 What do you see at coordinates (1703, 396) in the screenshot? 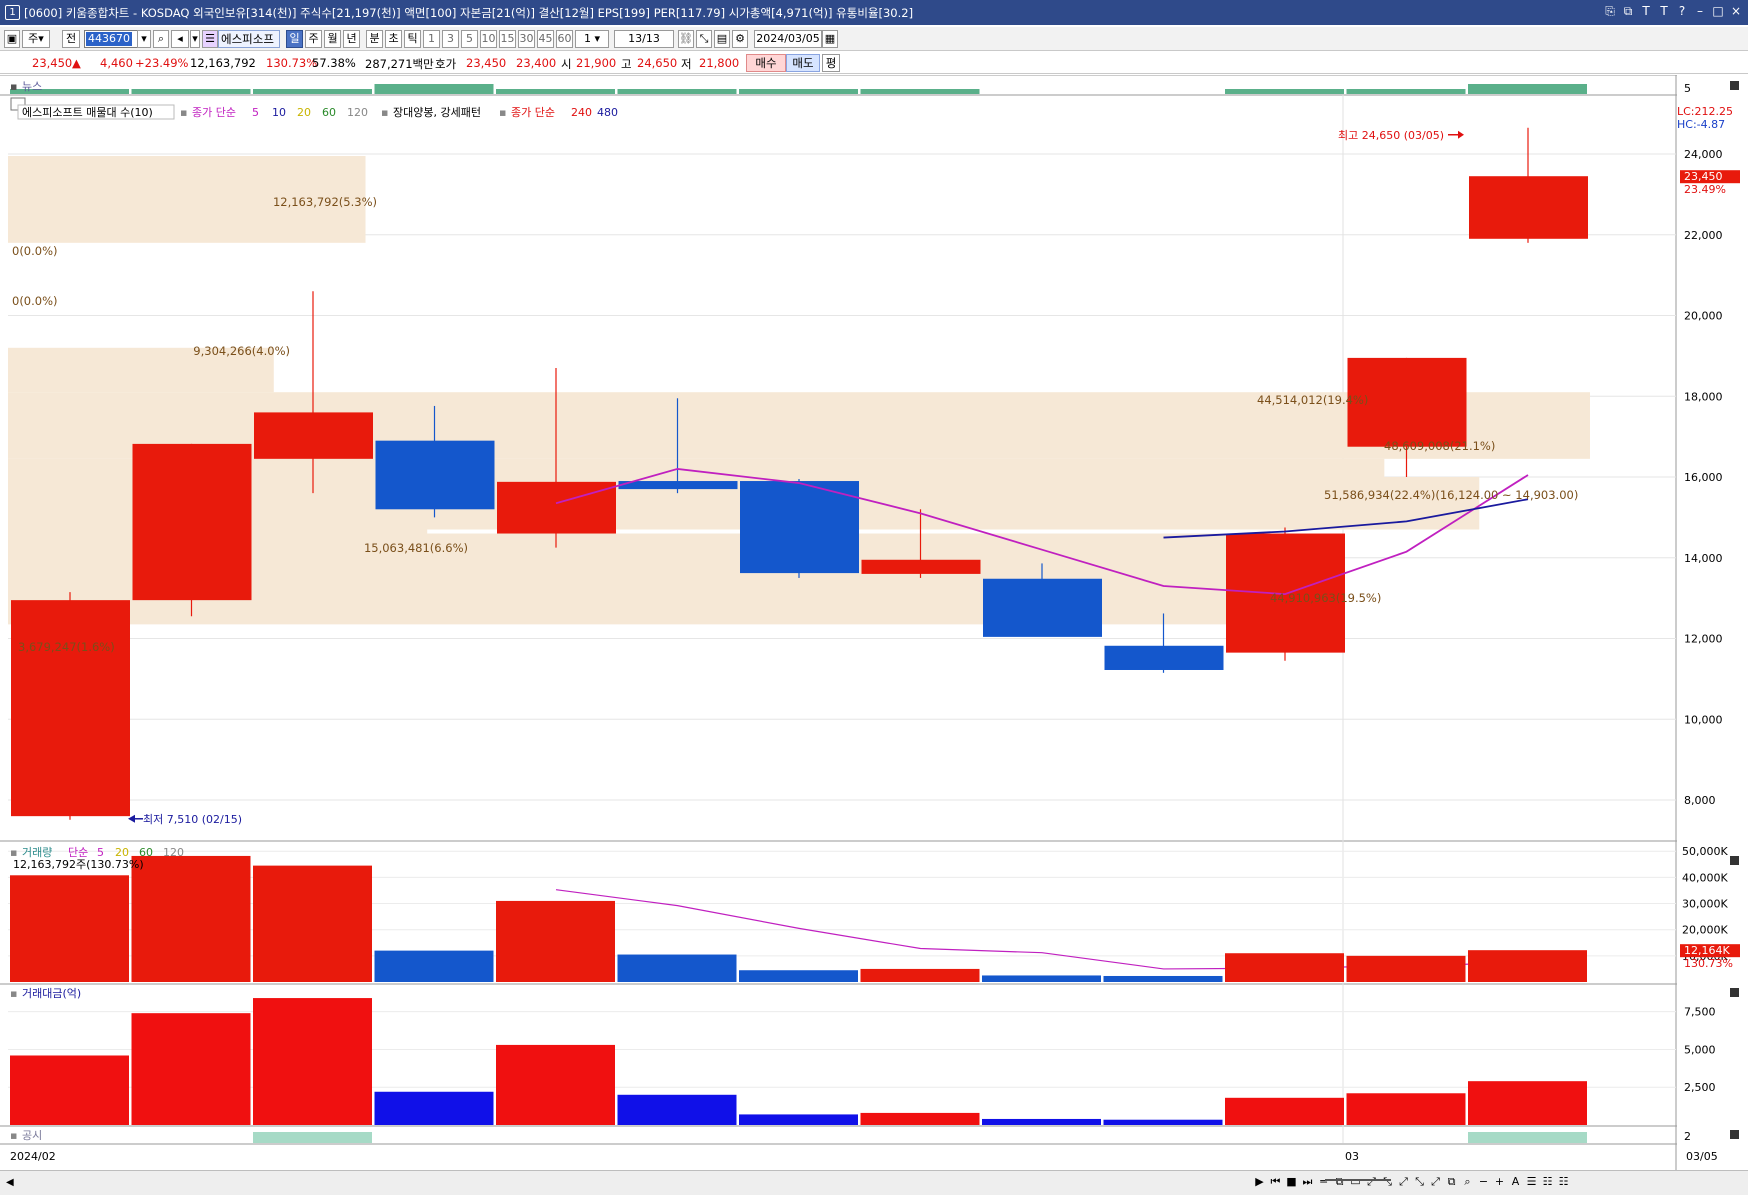
I see `price-axis-label: 18,000` at bounding box center [1703, 396].